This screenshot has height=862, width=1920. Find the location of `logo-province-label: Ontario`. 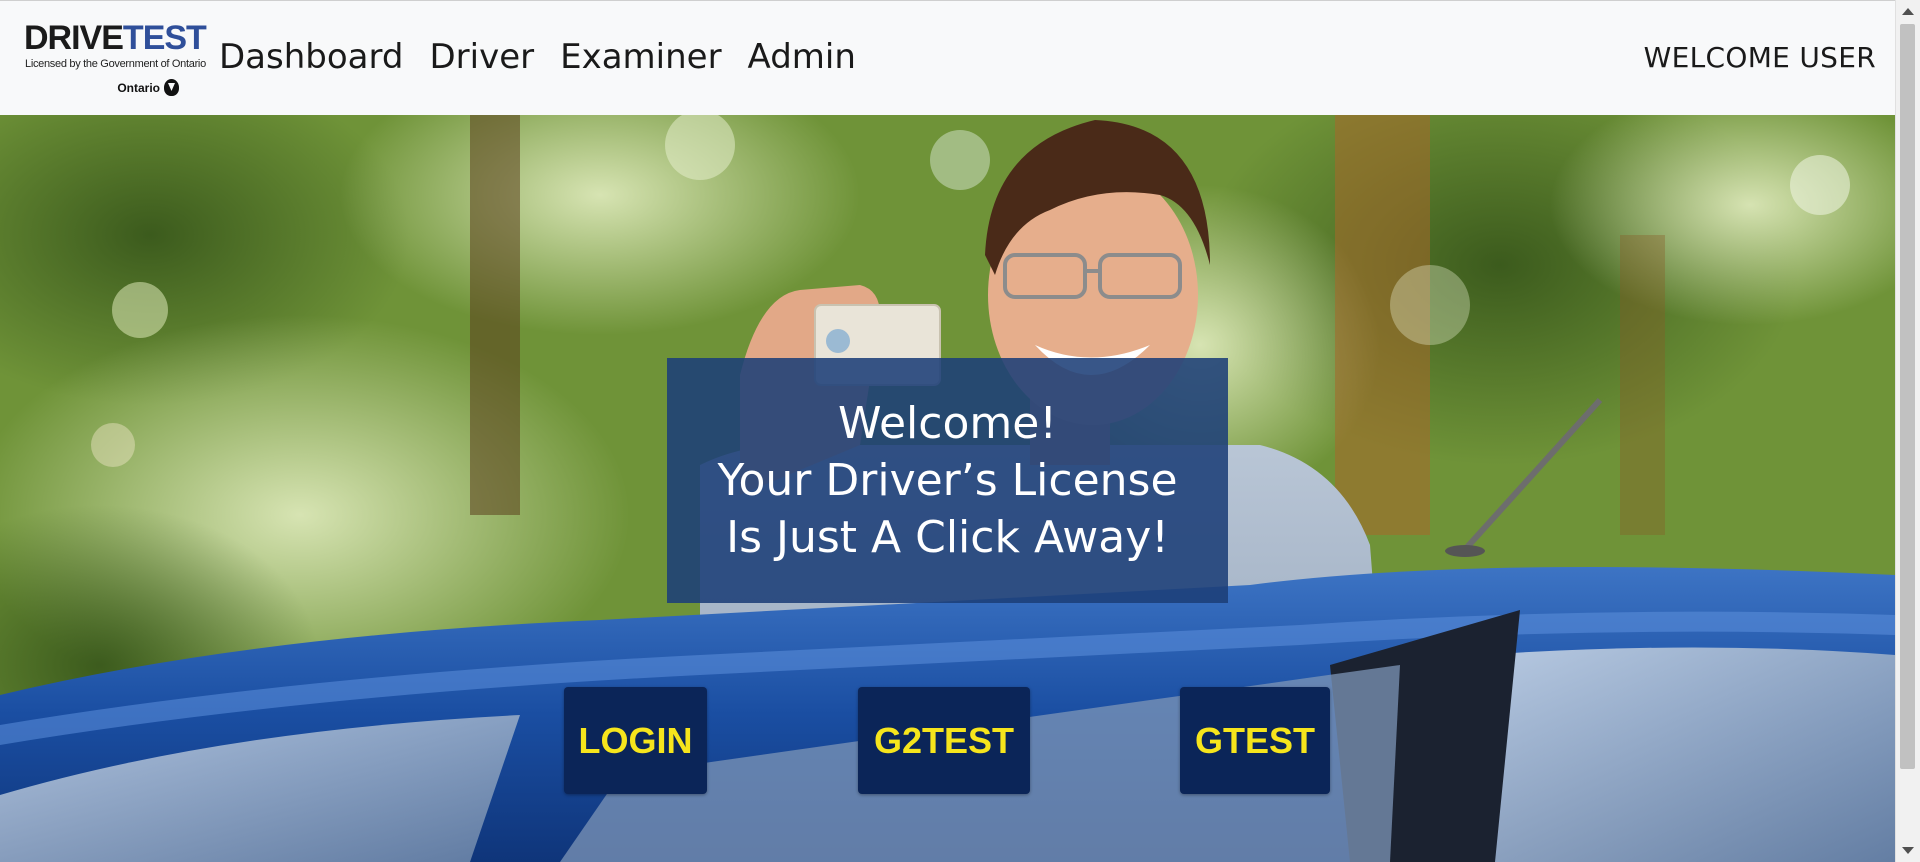

logo-province-label: Ontario is located at coordinates (138, 87).